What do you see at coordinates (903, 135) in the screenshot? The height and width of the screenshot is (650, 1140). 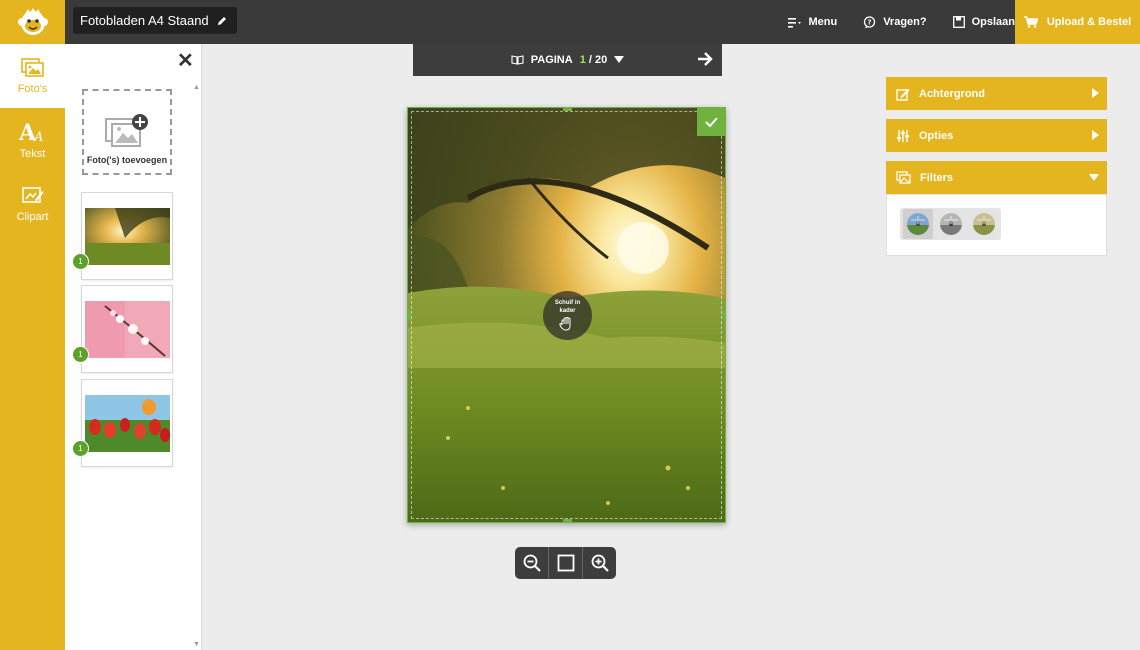 I see `sliders-icon` at bounding box center [903, 135].